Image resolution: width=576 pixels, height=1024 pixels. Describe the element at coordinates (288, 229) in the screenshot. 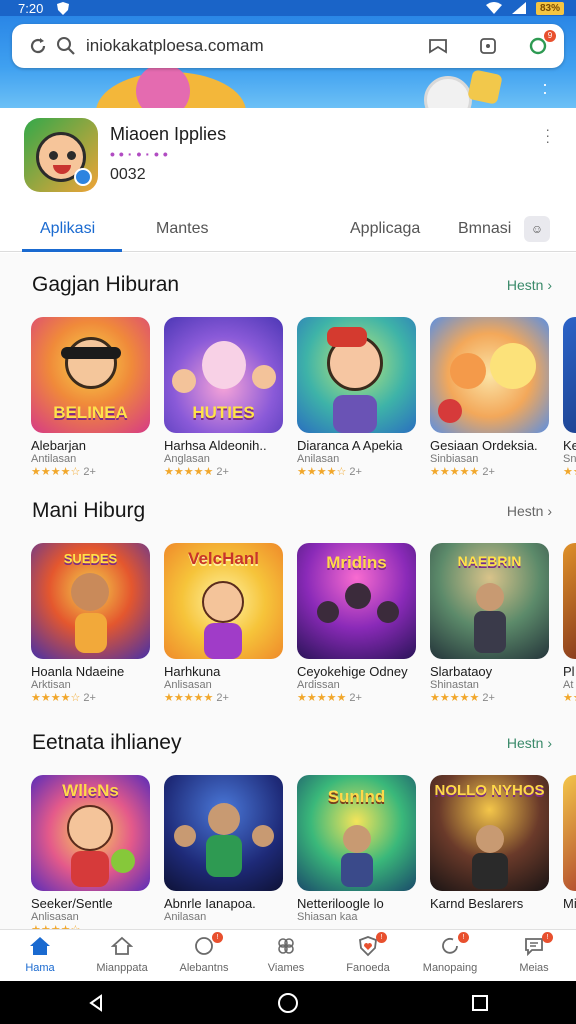

I see `tab-bar: Aplikasi Mantes Applicaga Bmnasi ☺` at that location.